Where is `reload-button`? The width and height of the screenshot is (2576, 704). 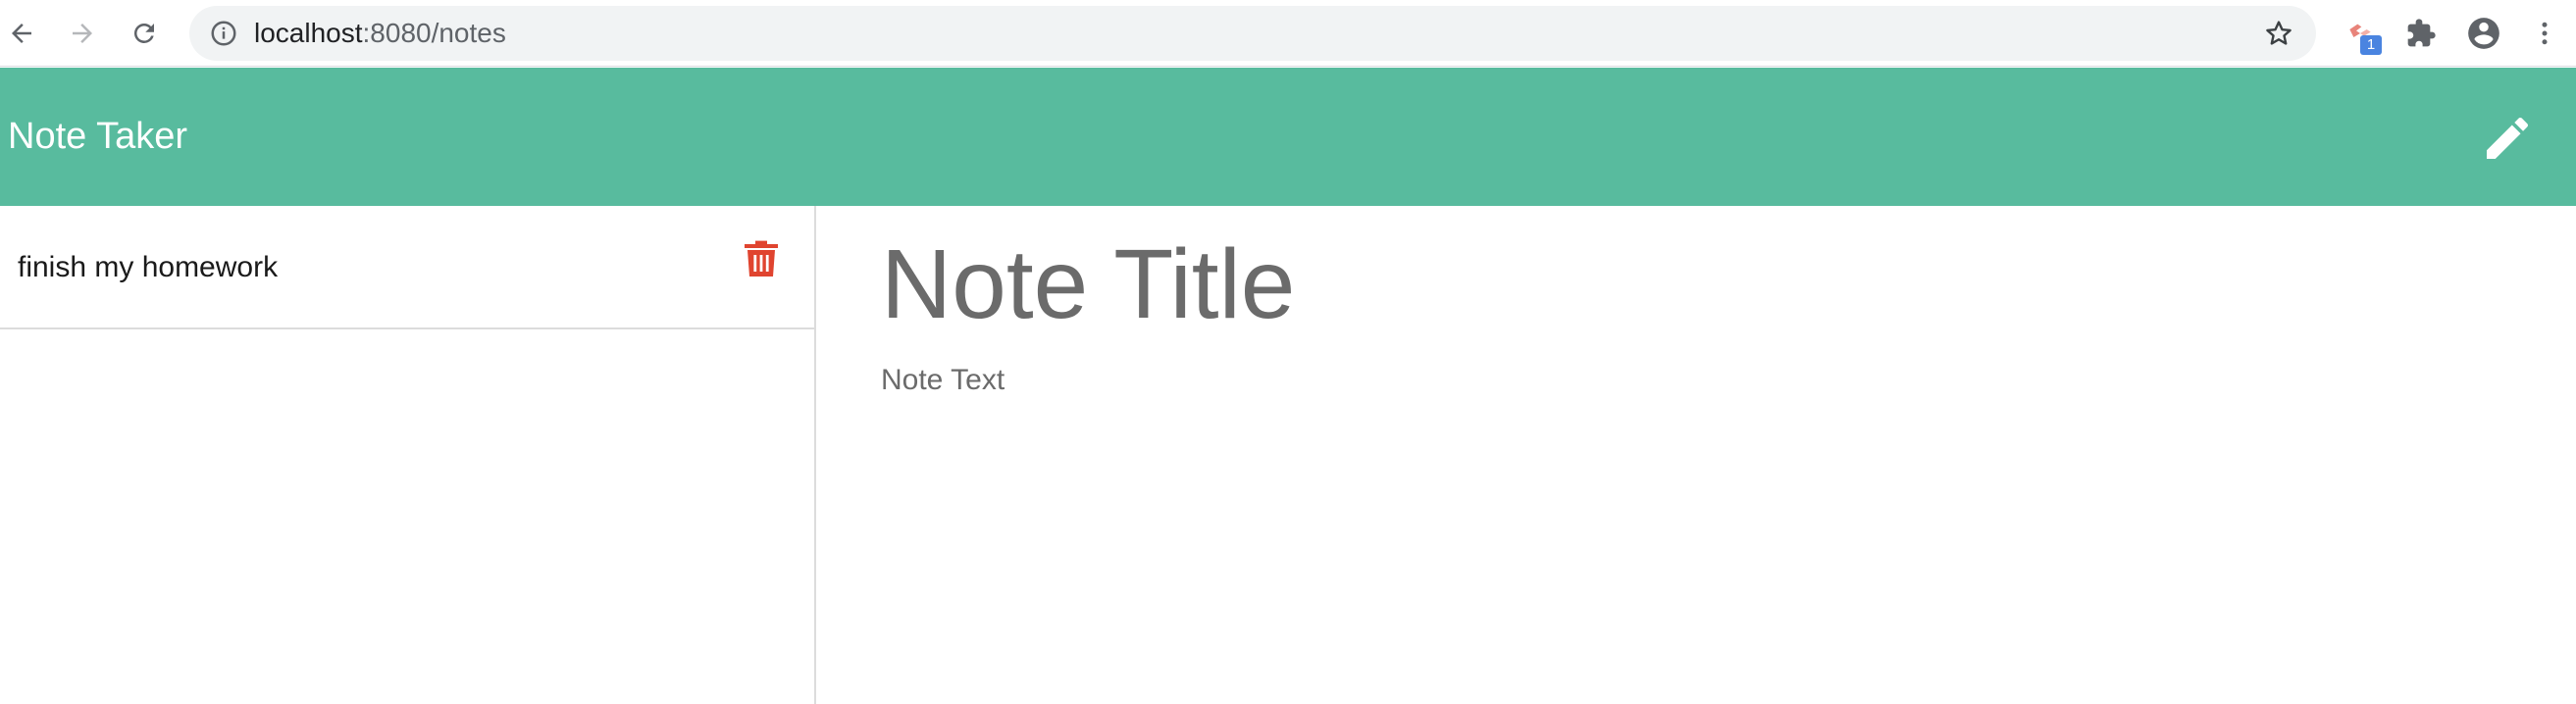
reload-button is located at coordinates (144, 33).